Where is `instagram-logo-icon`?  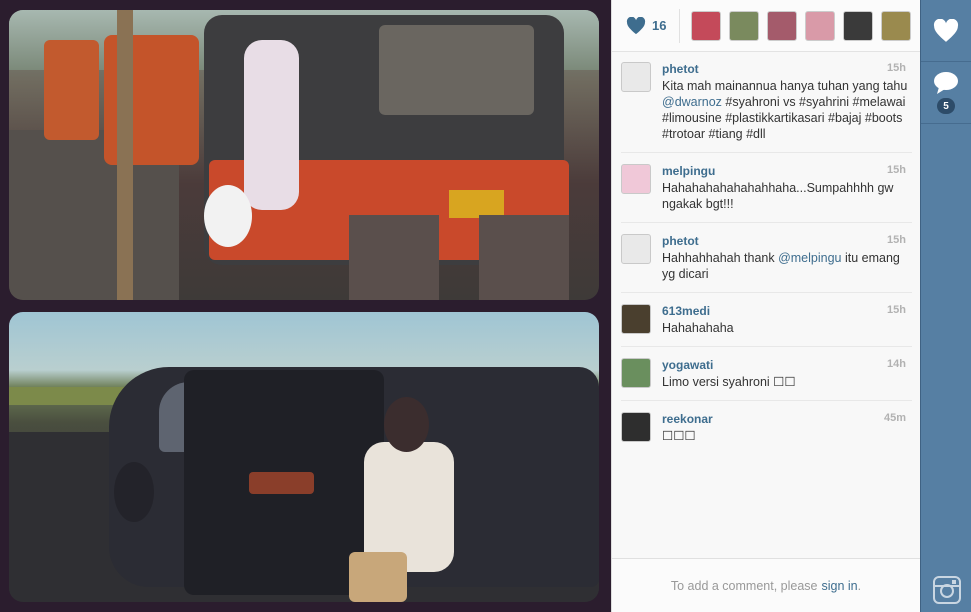 instagram-logo-icon is located at coordinates (947, 590).